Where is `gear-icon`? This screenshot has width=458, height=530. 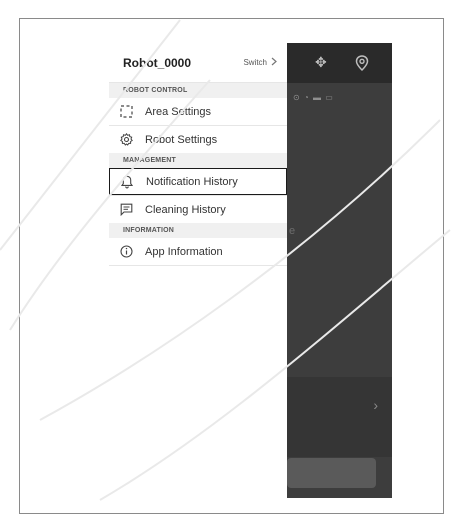
gear-icon is located at coordinates (126, 140).